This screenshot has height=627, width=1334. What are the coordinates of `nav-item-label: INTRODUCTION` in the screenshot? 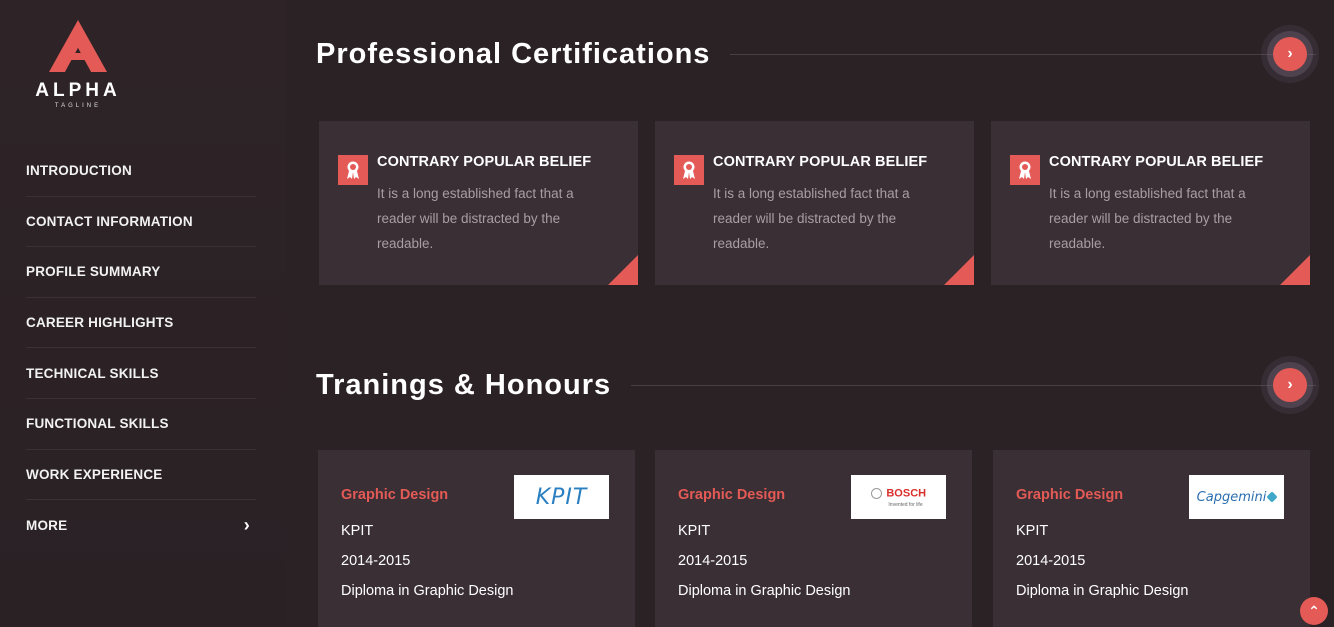 It's located at (79, 171).